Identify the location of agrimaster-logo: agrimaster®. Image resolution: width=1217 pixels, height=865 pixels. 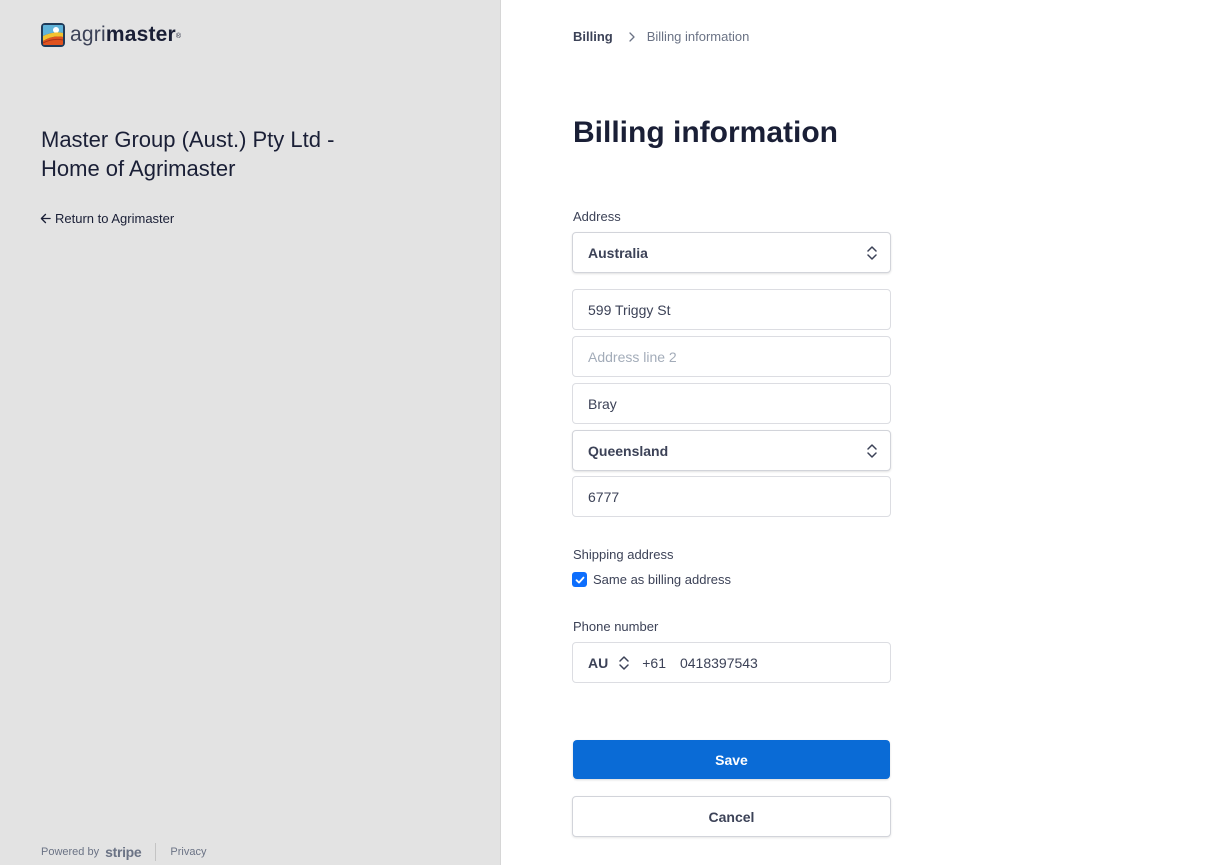
(110, 35).